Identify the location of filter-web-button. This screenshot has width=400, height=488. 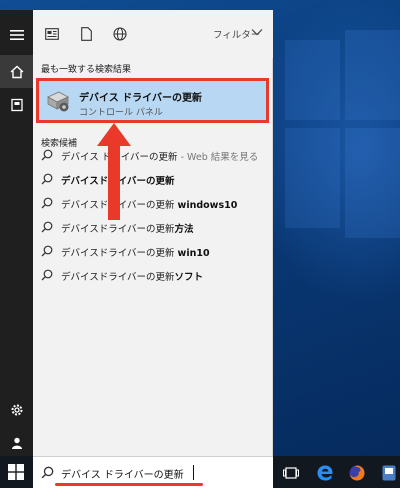
(120, 34).